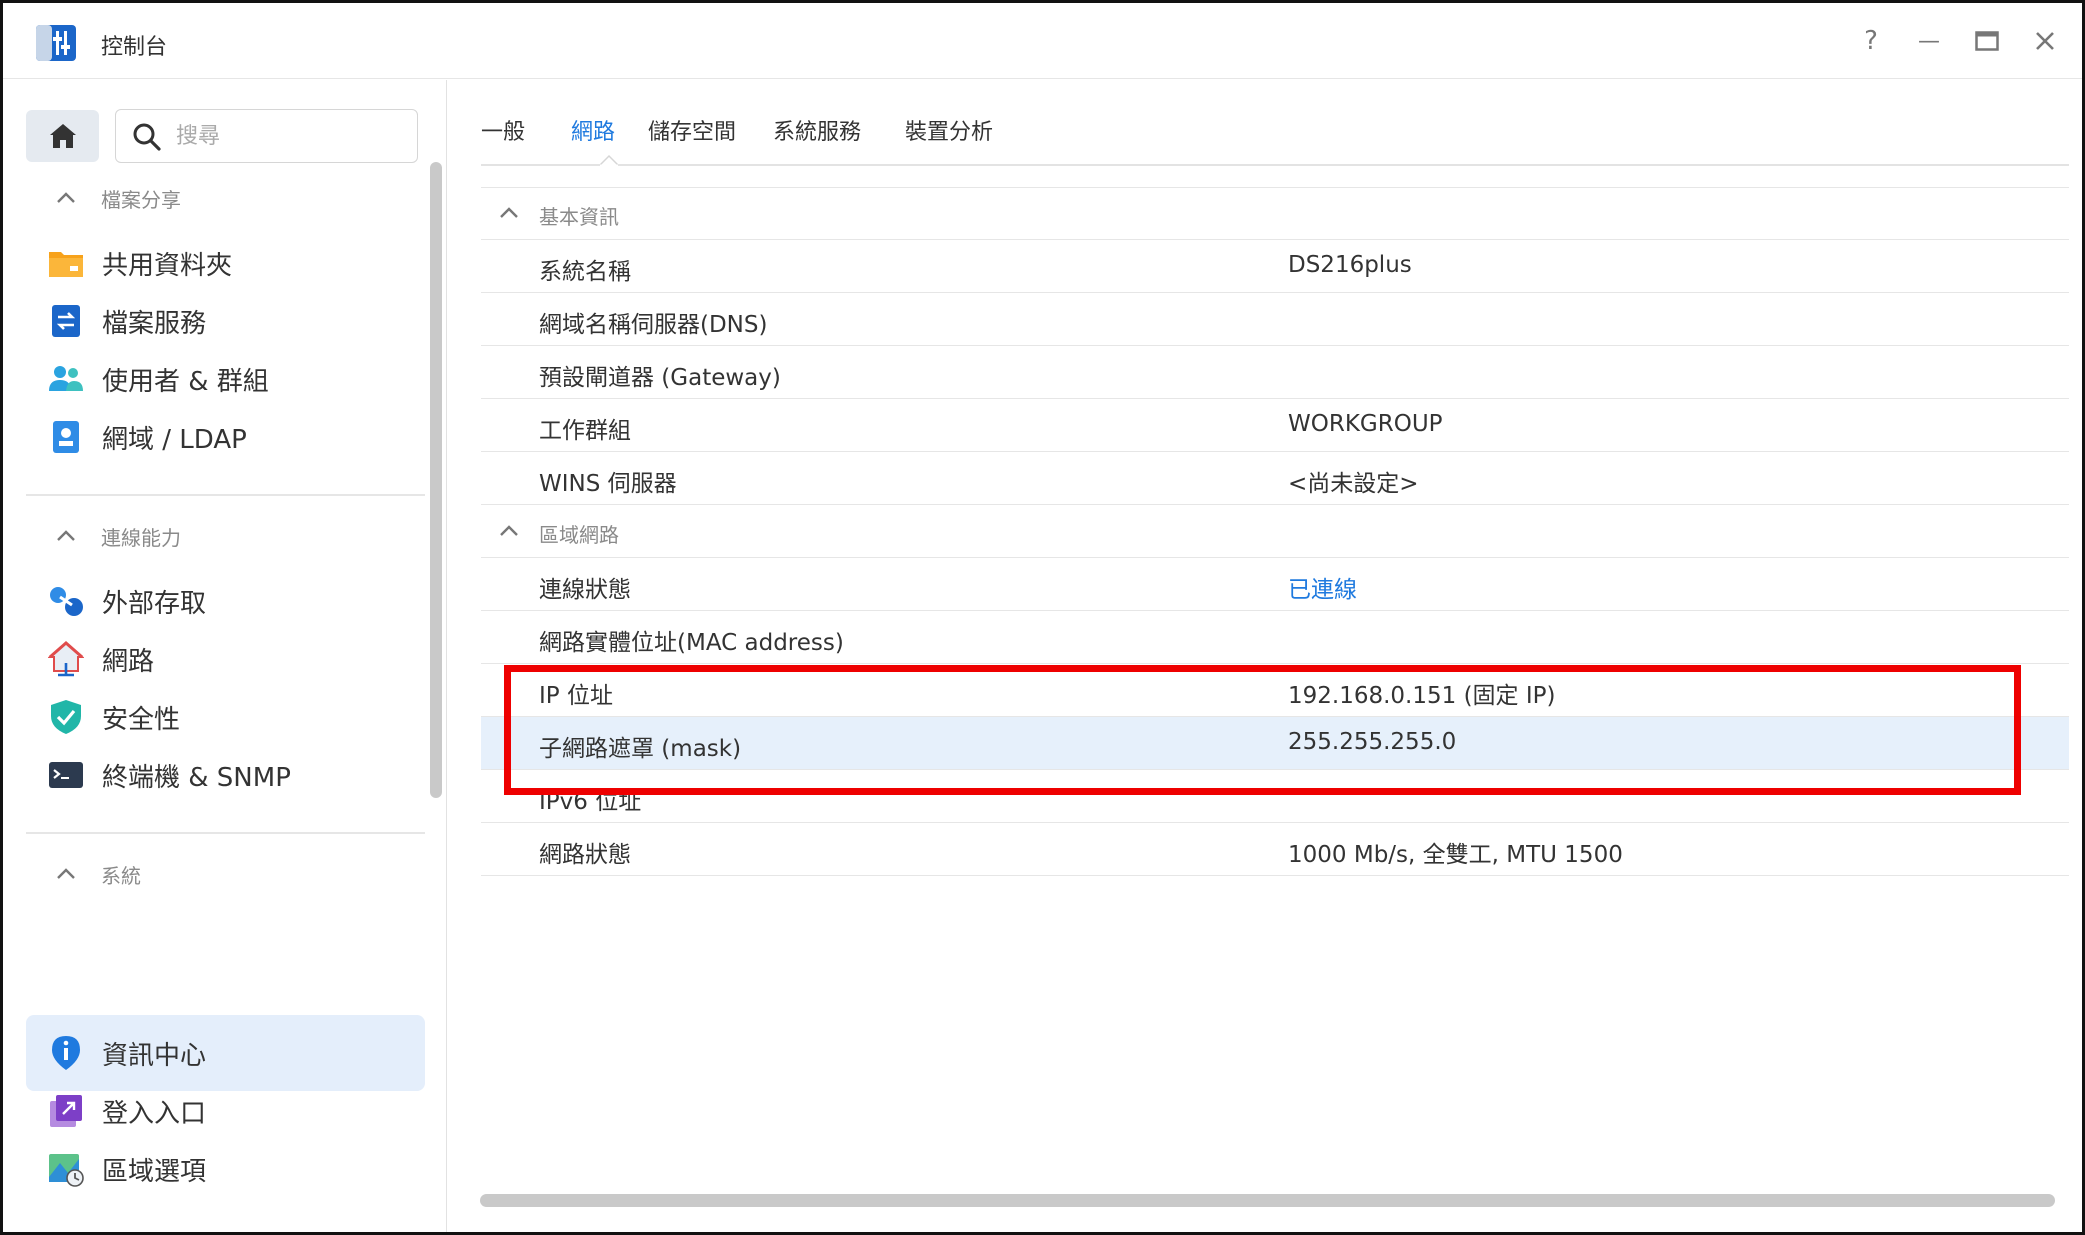 This screenshot has width=2085, height=1235. What do you see at coordinates (1372, 742) in the screenshot?
I see `row-value: 255.255.255.0` at bounding box center [1372, 742].